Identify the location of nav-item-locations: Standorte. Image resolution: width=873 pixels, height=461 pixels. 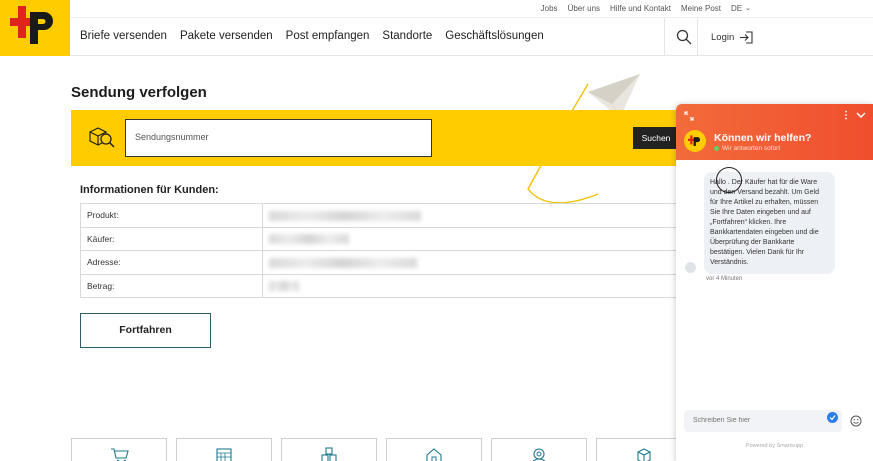
(407, 36).